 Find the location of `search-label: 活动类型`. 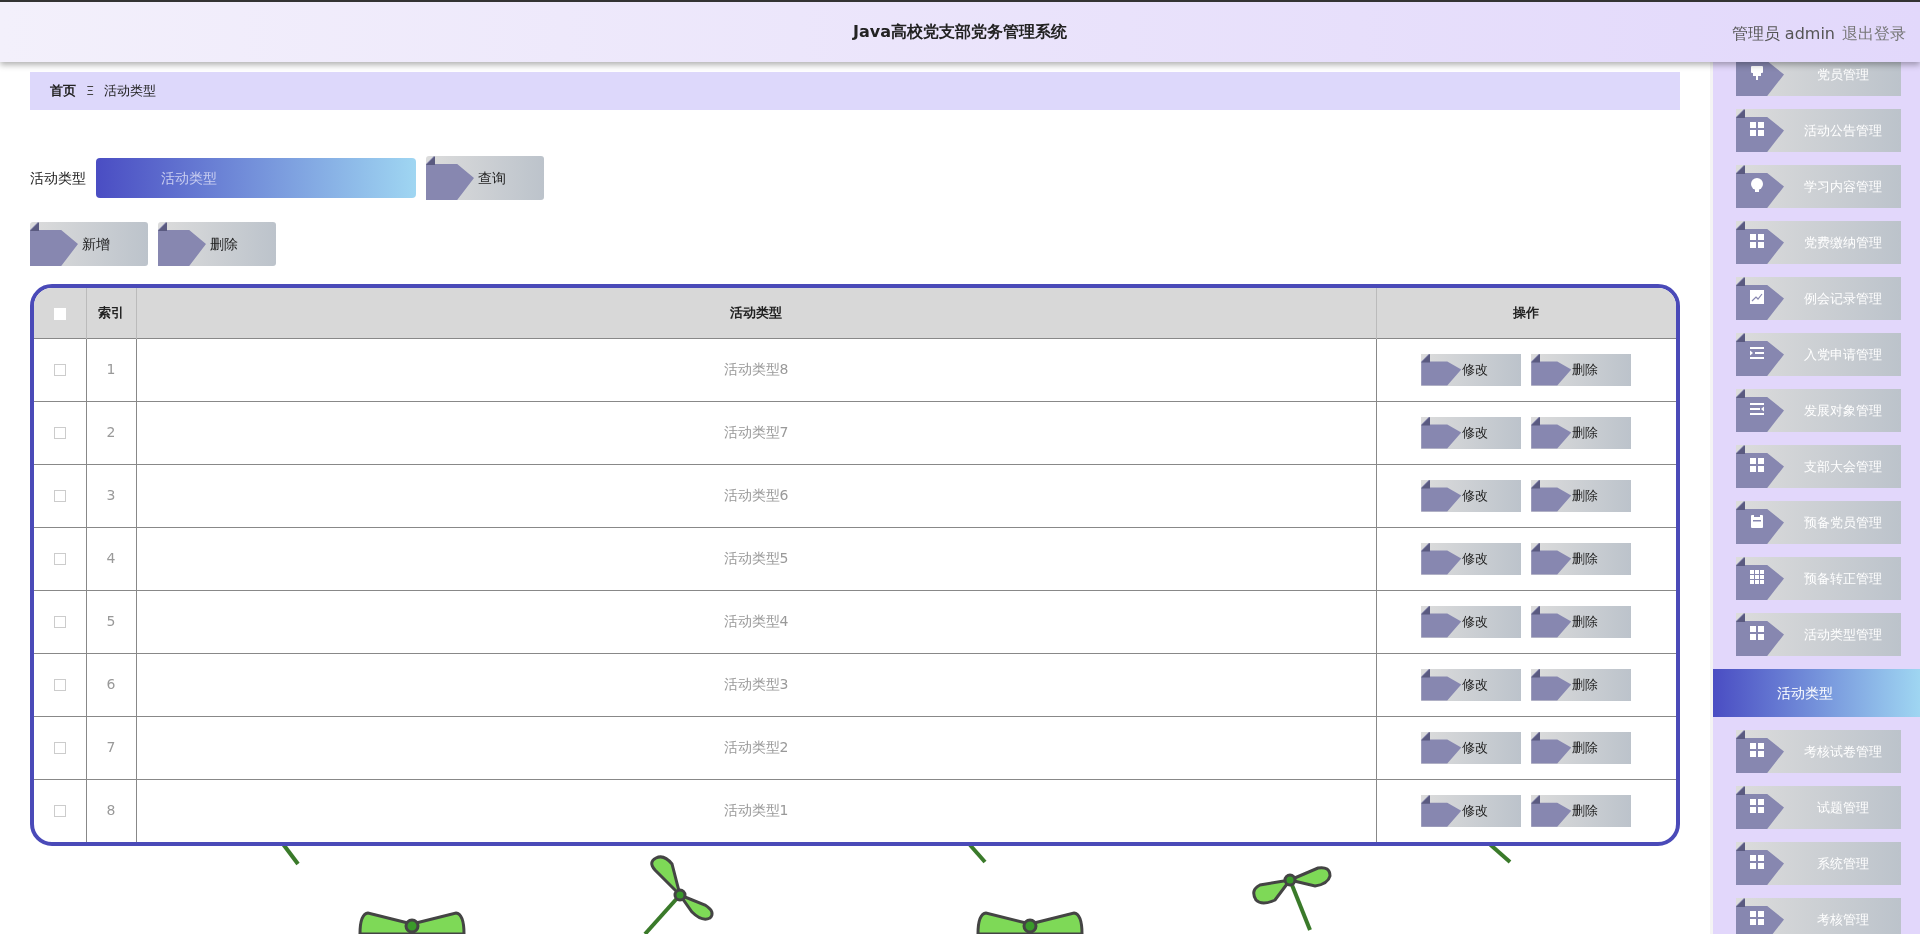

search-label: 活动类型 is located at coordinates (58, 178).